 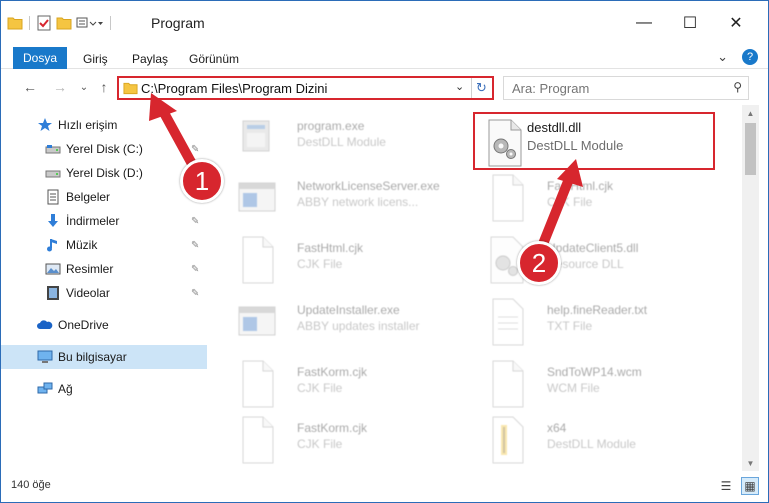 I want to click on back-button: ←, so click(x=30, y=87).